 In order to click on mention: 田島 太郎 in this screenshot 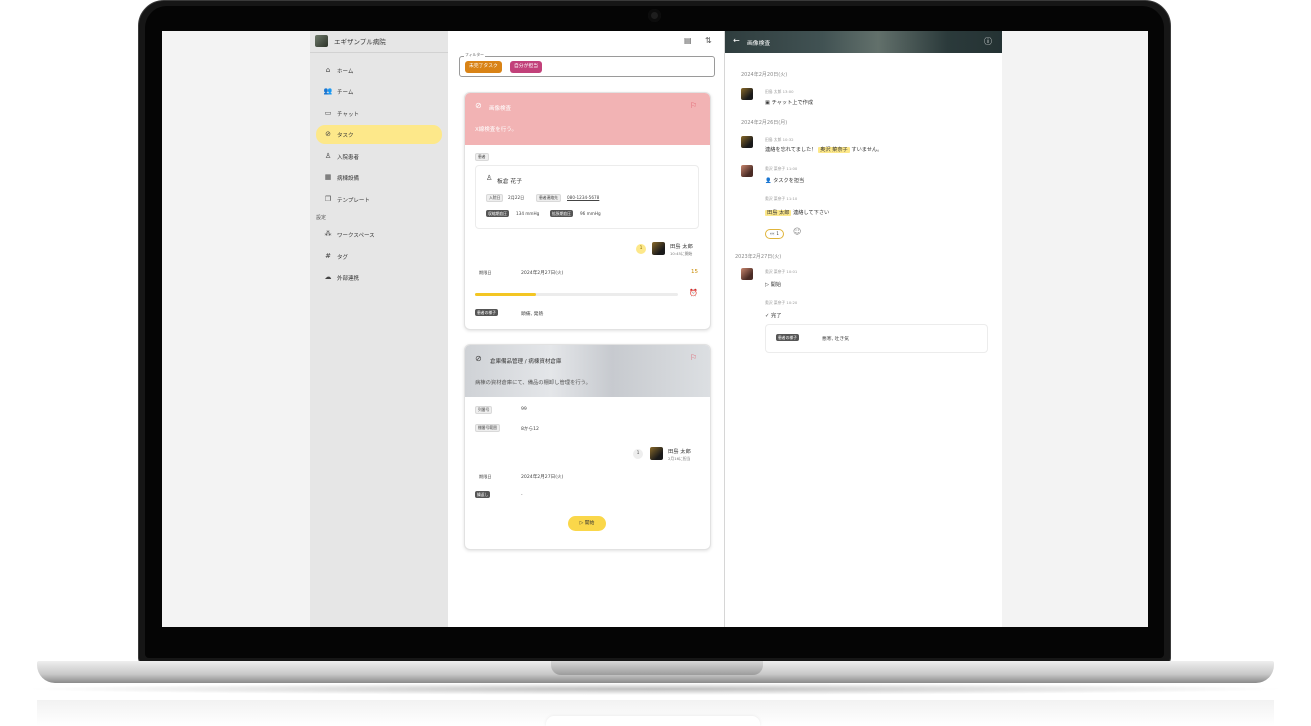, I will do `click(778, 213)`.